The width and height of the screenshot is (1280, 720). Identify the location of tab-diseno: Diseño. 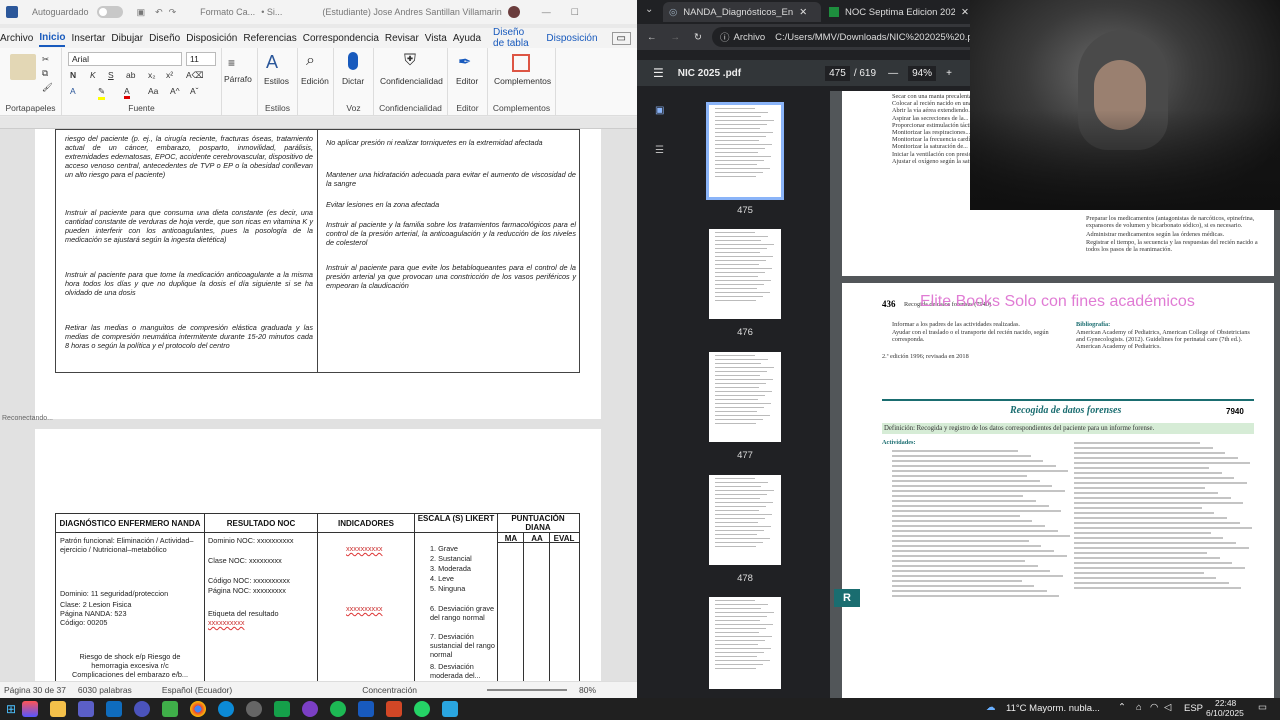
(164, 38).